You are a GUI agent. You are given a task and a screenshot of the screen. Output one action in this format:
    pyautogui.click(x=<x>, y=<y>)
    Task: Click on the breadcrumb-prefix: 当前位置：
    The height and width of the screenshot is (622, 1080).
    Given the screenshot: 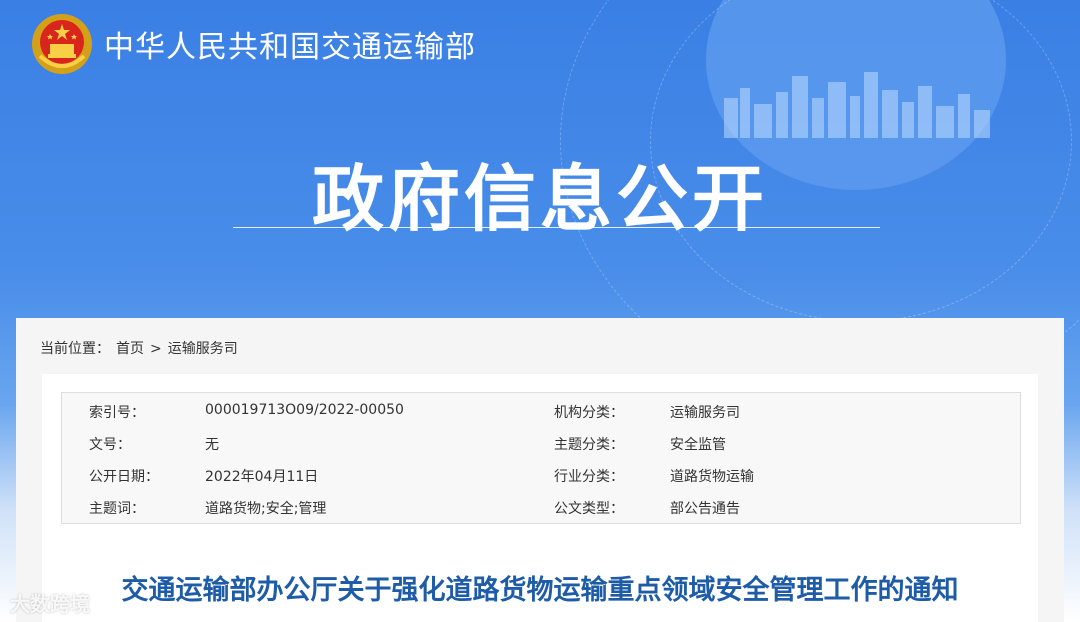 What is the action you would take?
    pyautogui.click(x=75, y=349)
    